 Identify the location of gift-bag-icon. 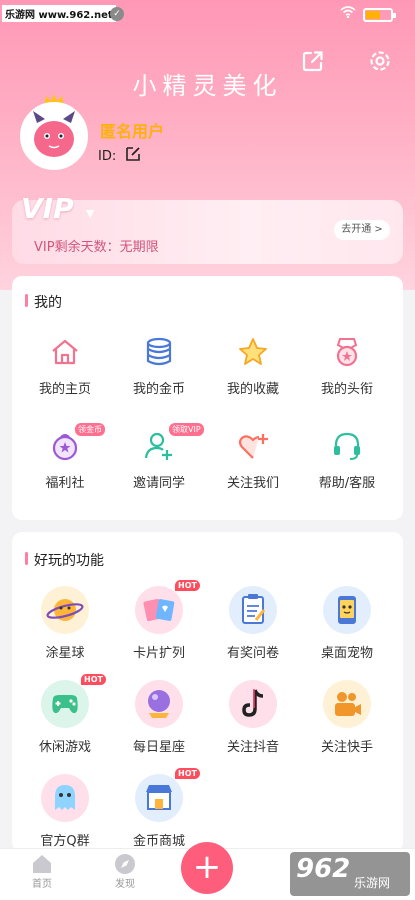
(65, 447).